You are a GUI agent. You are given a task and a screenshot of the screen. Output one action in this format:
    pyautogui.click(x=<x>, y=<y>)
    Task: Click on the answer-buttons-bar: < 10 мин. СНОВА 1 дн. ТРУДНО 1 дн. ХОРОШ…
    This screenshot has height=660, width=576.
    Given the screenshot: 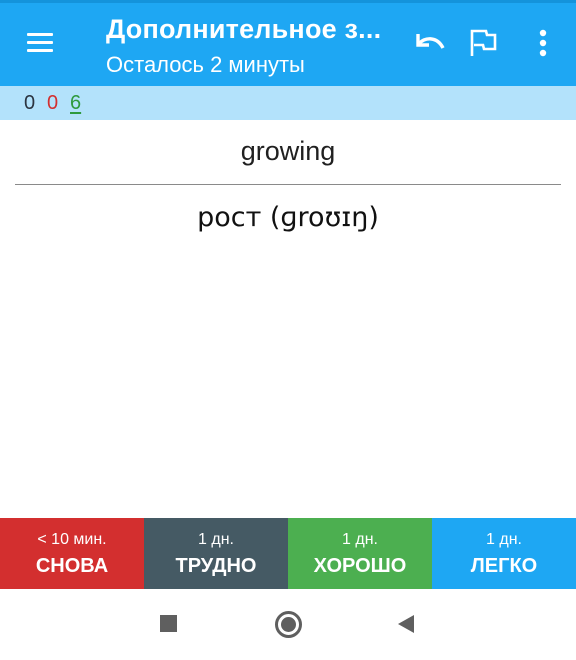 What is the action you would take?
    pyautogui.click(x=288, y=553)
    